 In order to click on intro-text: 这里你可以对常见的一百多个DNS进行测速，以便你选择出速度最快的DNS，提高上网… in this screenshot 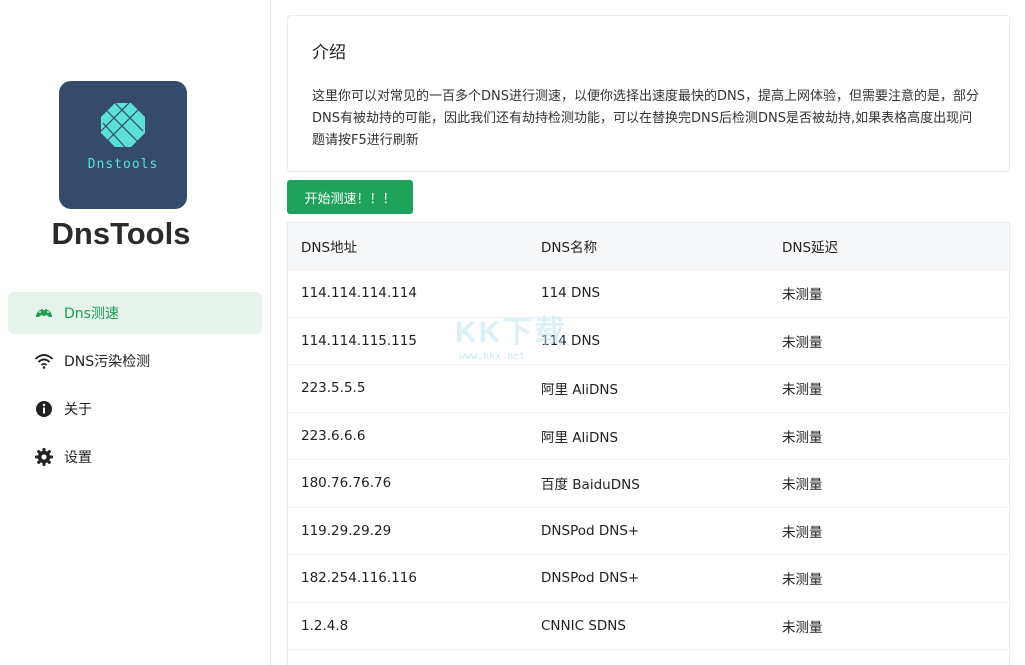, I will do `click(645, 118)`.